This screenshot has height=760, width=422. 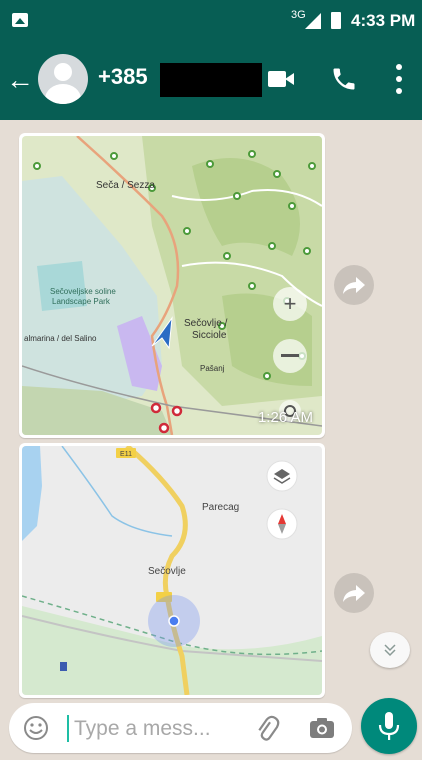 I want to click on zoom-out-icon, so click(x=290, y=355).